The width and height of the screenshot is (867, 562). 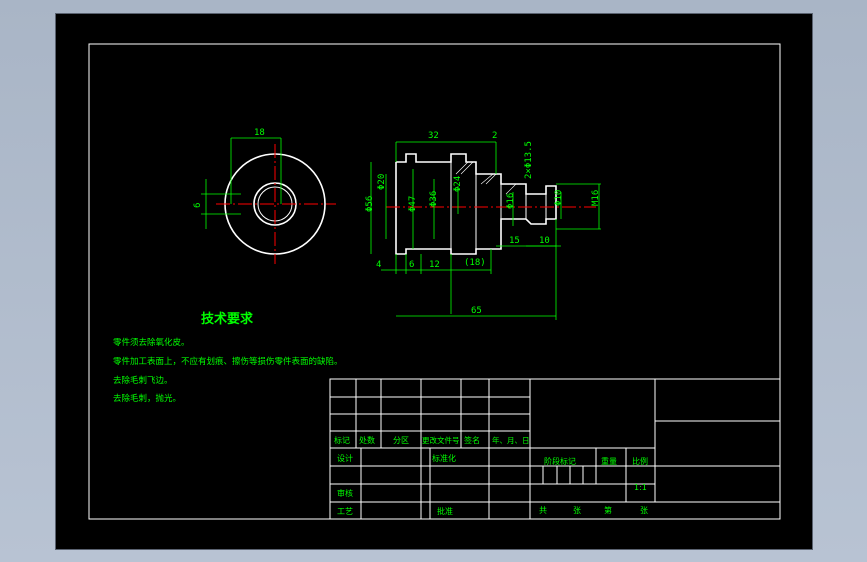 What do you see at coordinates (413, 204) in the screenshot?
I see `dim-text-d47: Φ47` at bounding box center [413, 204].